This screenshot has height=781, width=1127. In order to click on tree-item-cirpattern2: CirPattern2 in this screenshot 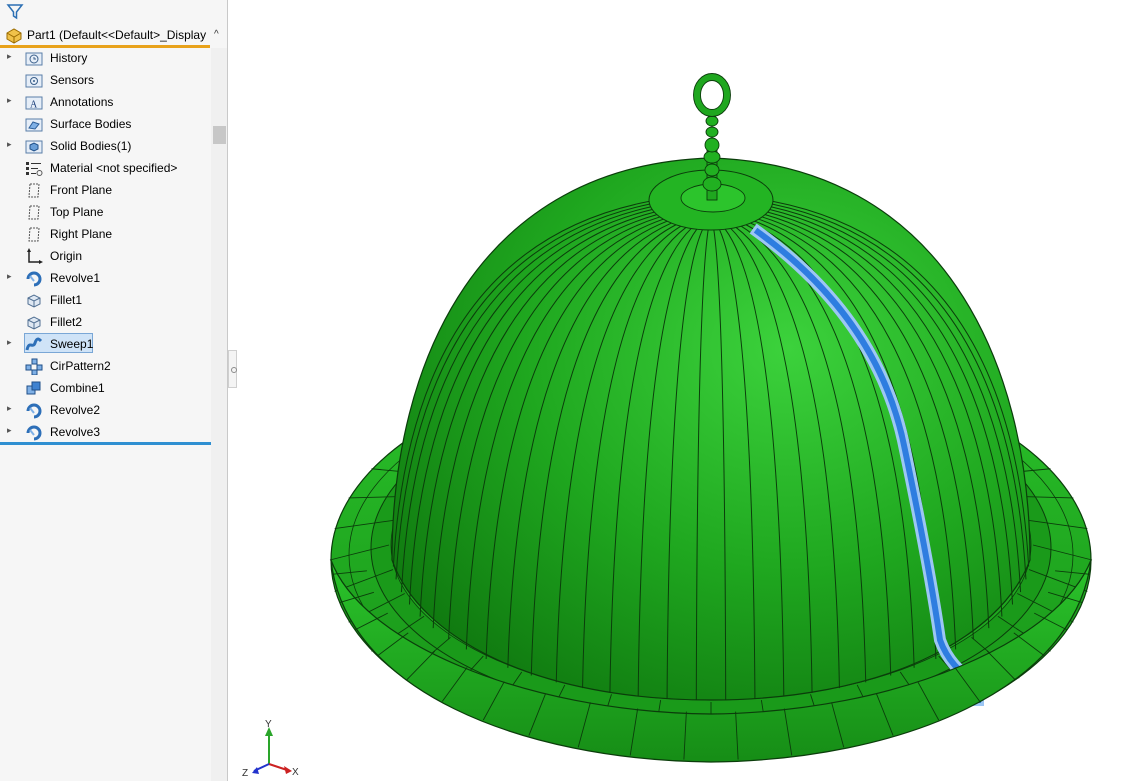, I will do `click(105, 366)`.